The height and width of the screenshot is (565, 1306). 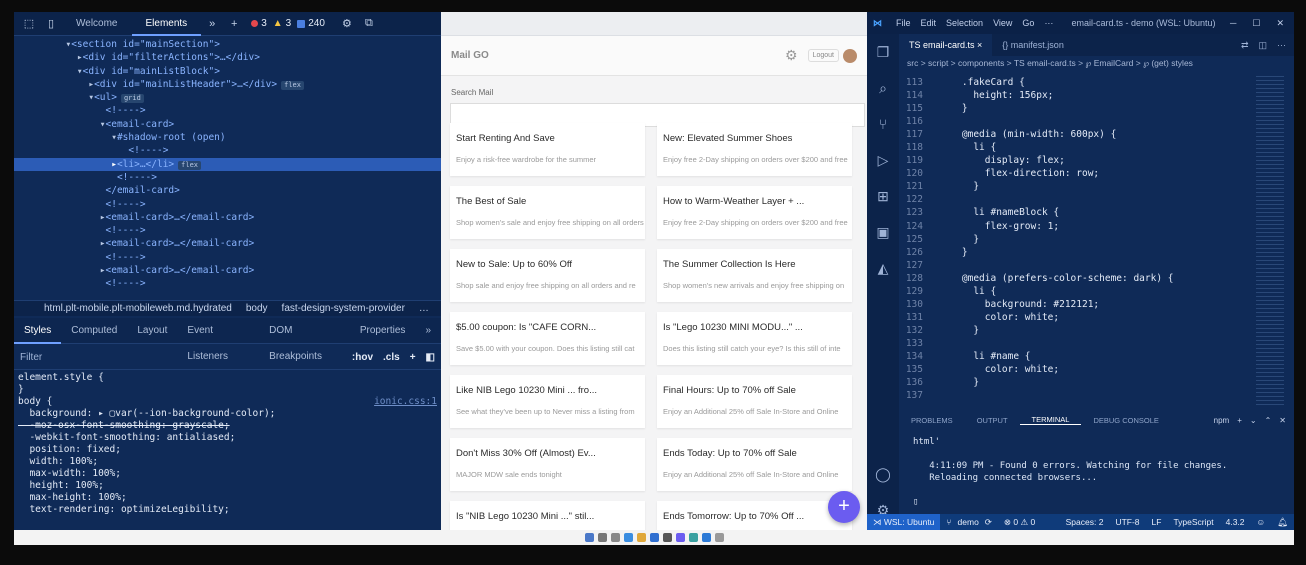 What do you see at coordinates (257, 308) in the screenshot?
I see `breadcrumb-body: body` at bounding box center [257, 308].